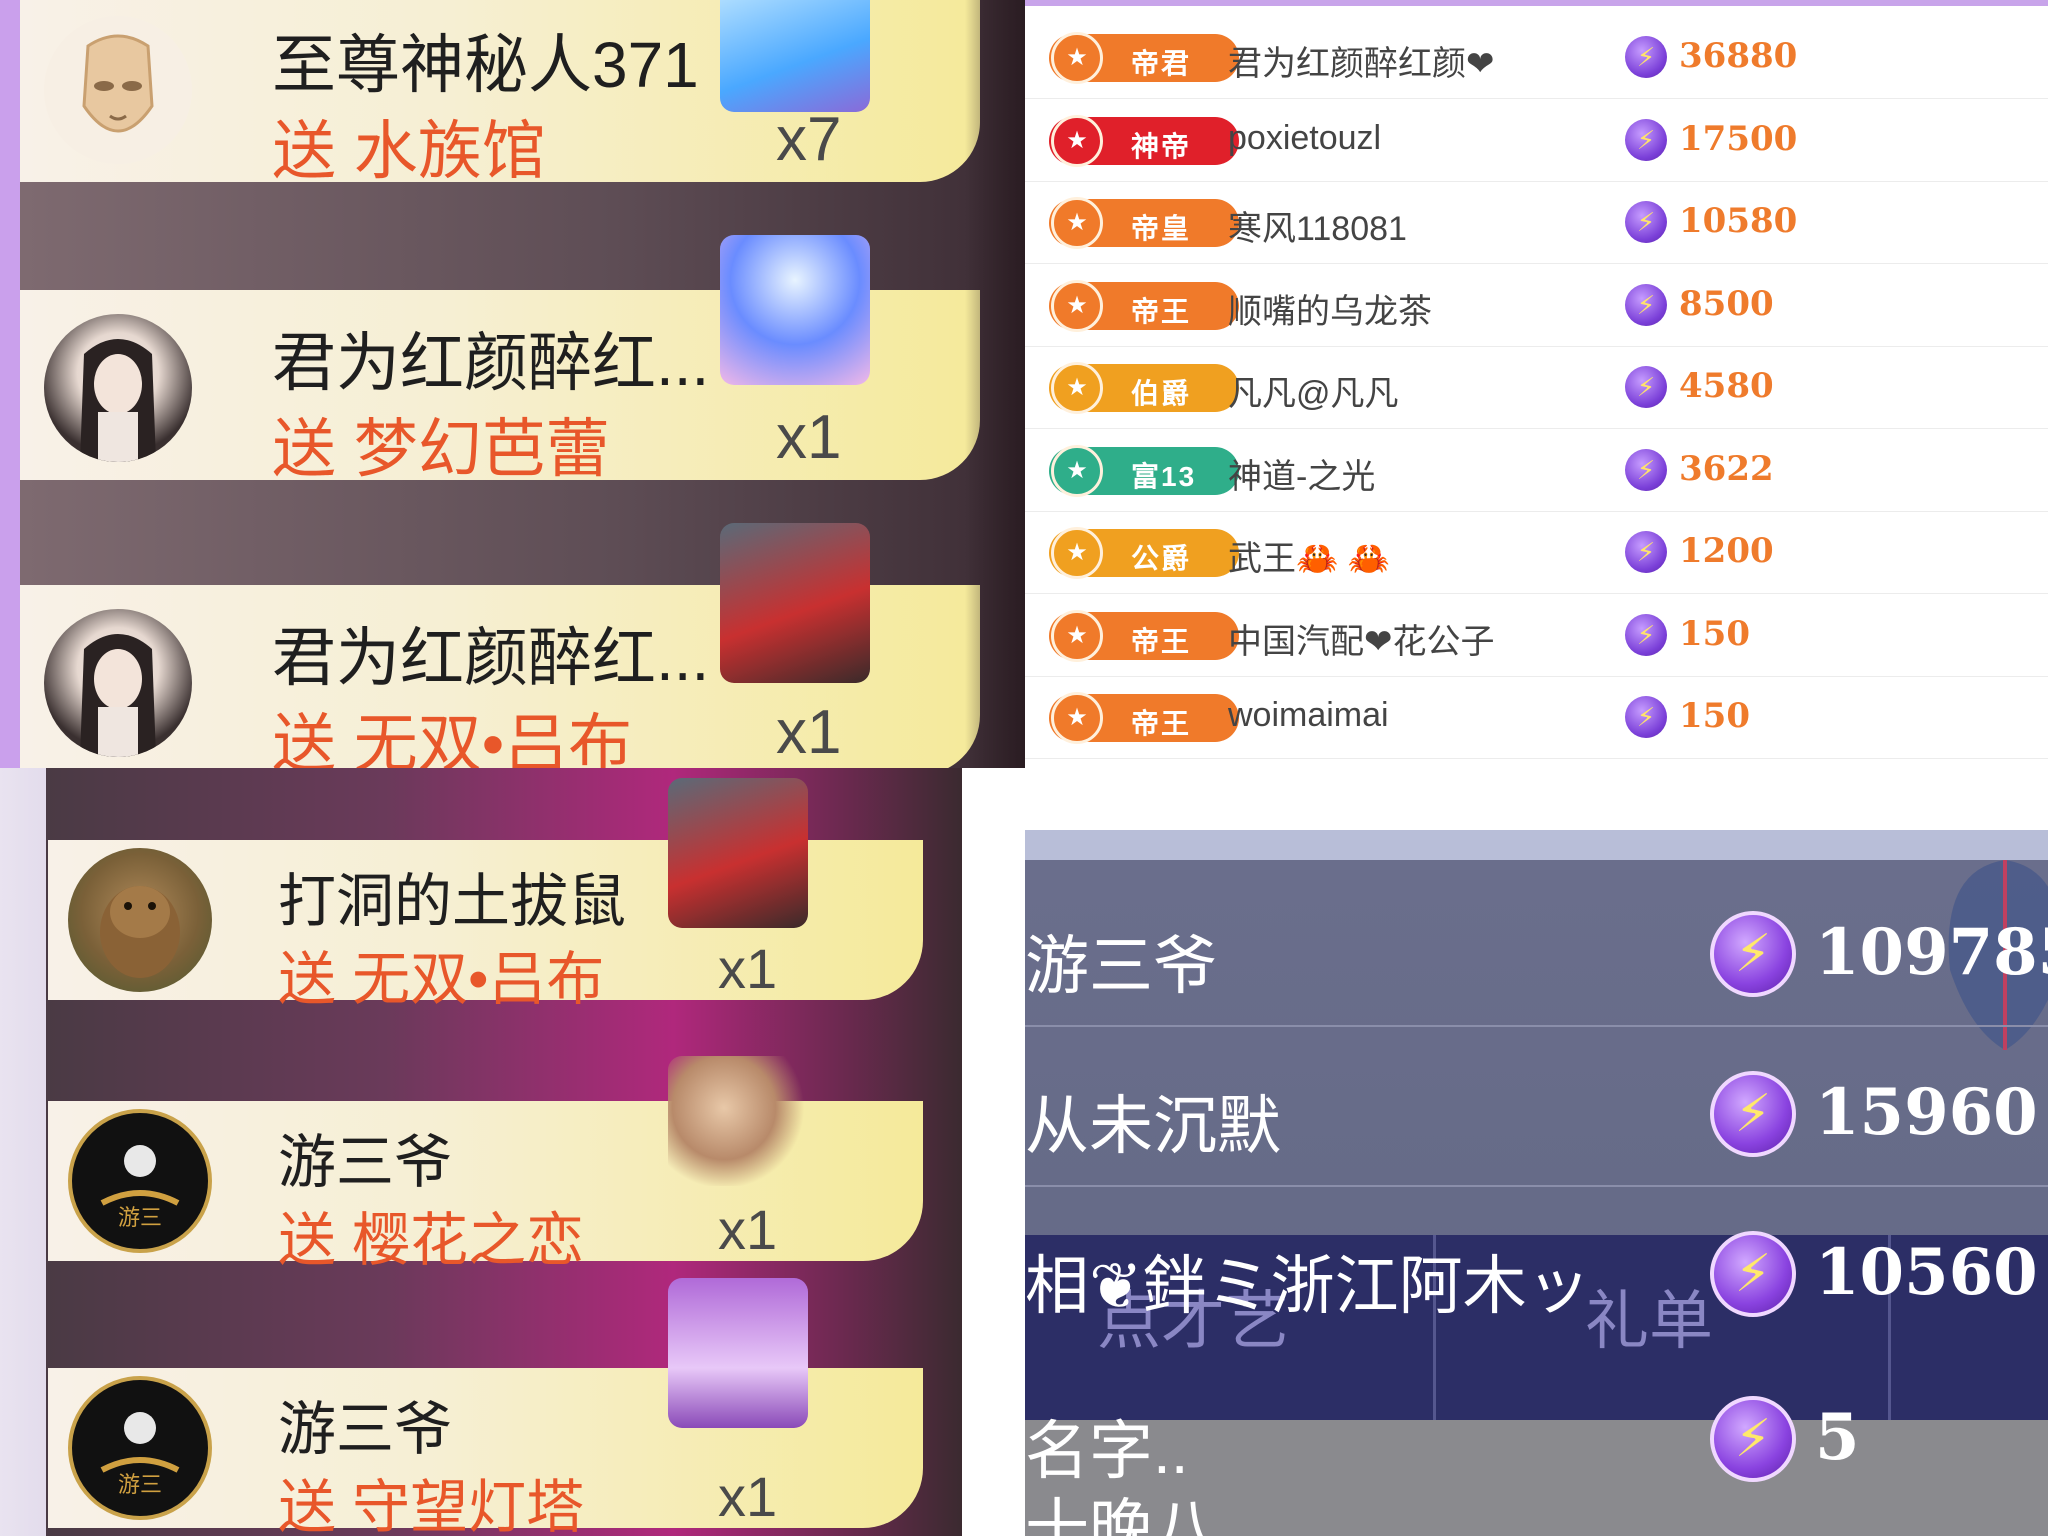 The image size is (2048, 1536). Describe the element at coordinates (1536, 1186) in the screenshot. I see `row-divider` at that location.